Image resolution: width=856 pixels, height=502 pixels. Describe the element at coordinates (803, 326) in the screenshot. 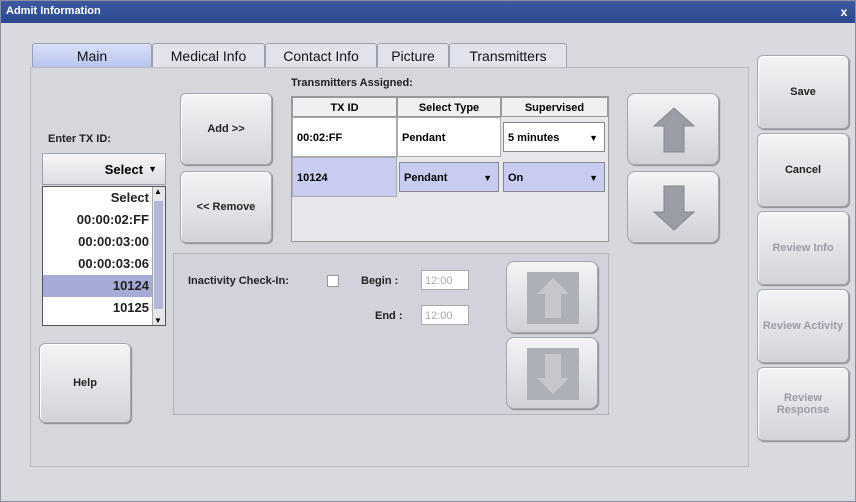

I see `review-activity-button: Review Activity` at that location.